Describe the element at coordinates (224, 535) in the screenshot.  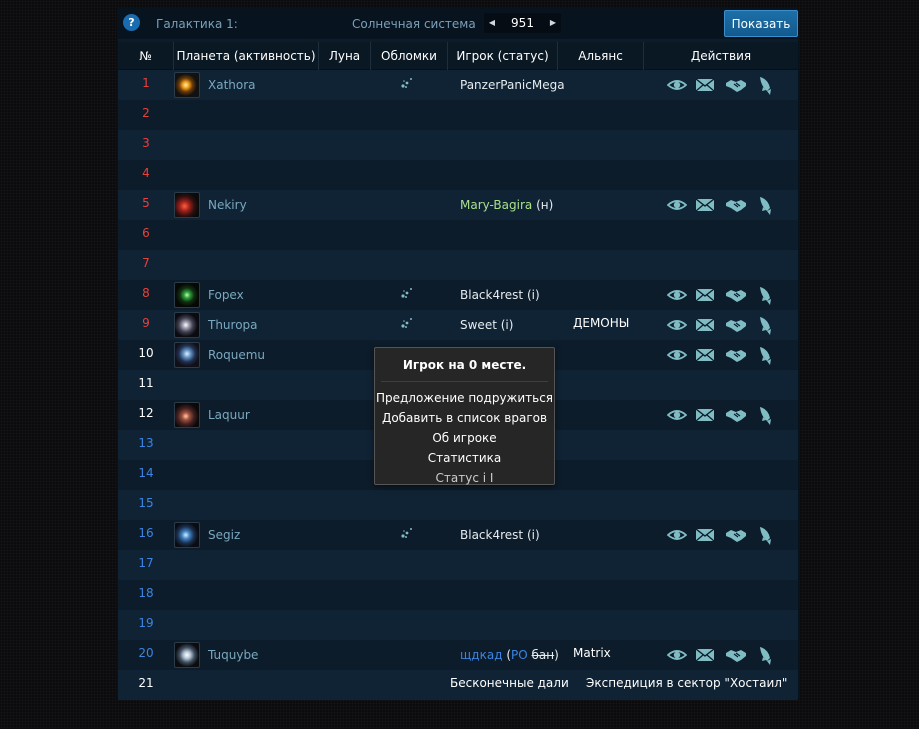
I see `planet-name: Segiz` at that location.